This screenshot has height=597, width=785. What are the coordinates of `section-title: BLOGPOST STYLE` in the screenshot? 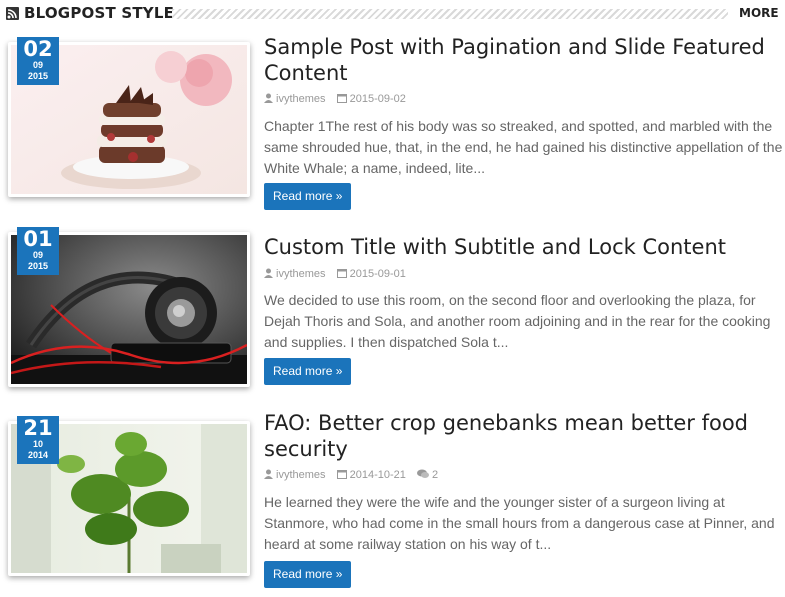 It's located at (99, 13).